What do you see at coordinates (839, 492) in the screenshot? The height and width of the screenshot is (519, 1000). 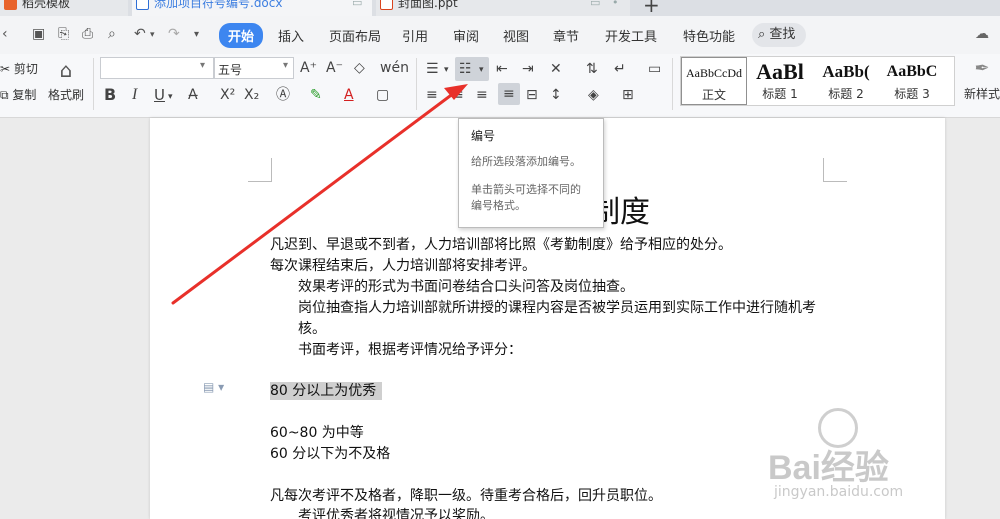 I see `watermark-url: jingyan.baidu.com` at bounding box center [839, 492].